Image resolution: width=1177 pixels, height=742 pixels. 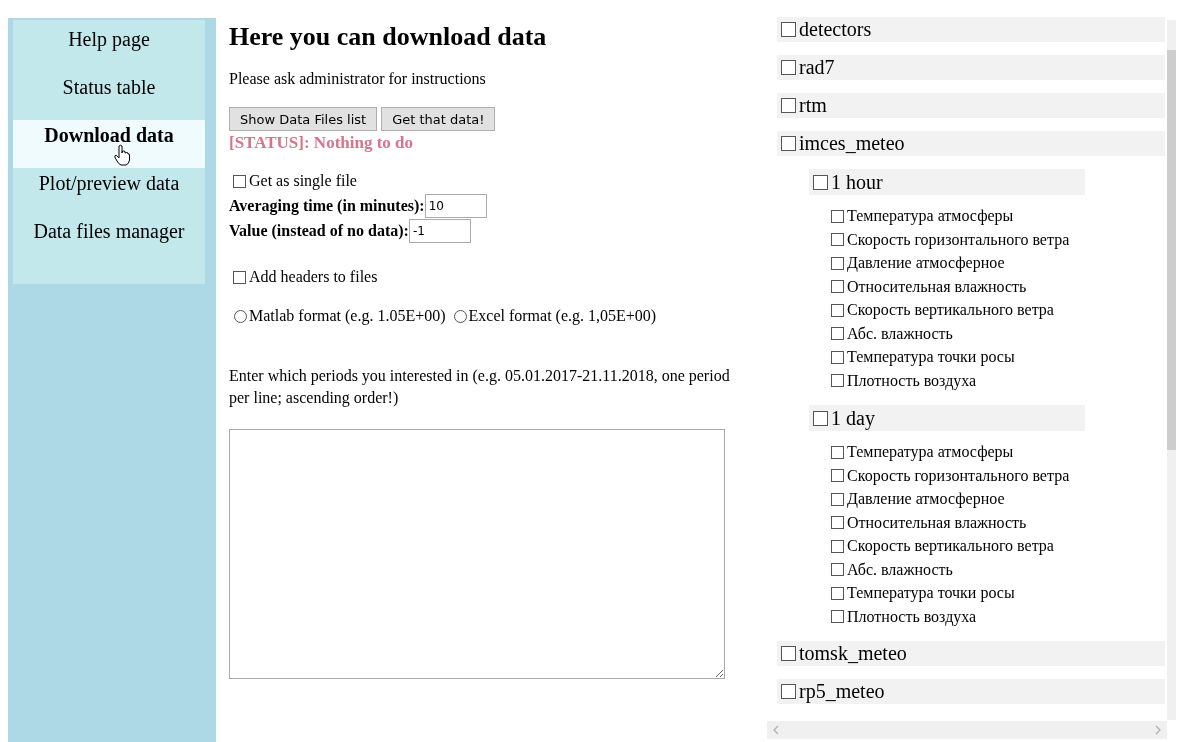 What do you see at coordinates (971, 29) in the screenshot?
I see `tree-group-row: detectors` at bounding box center [971, 29].